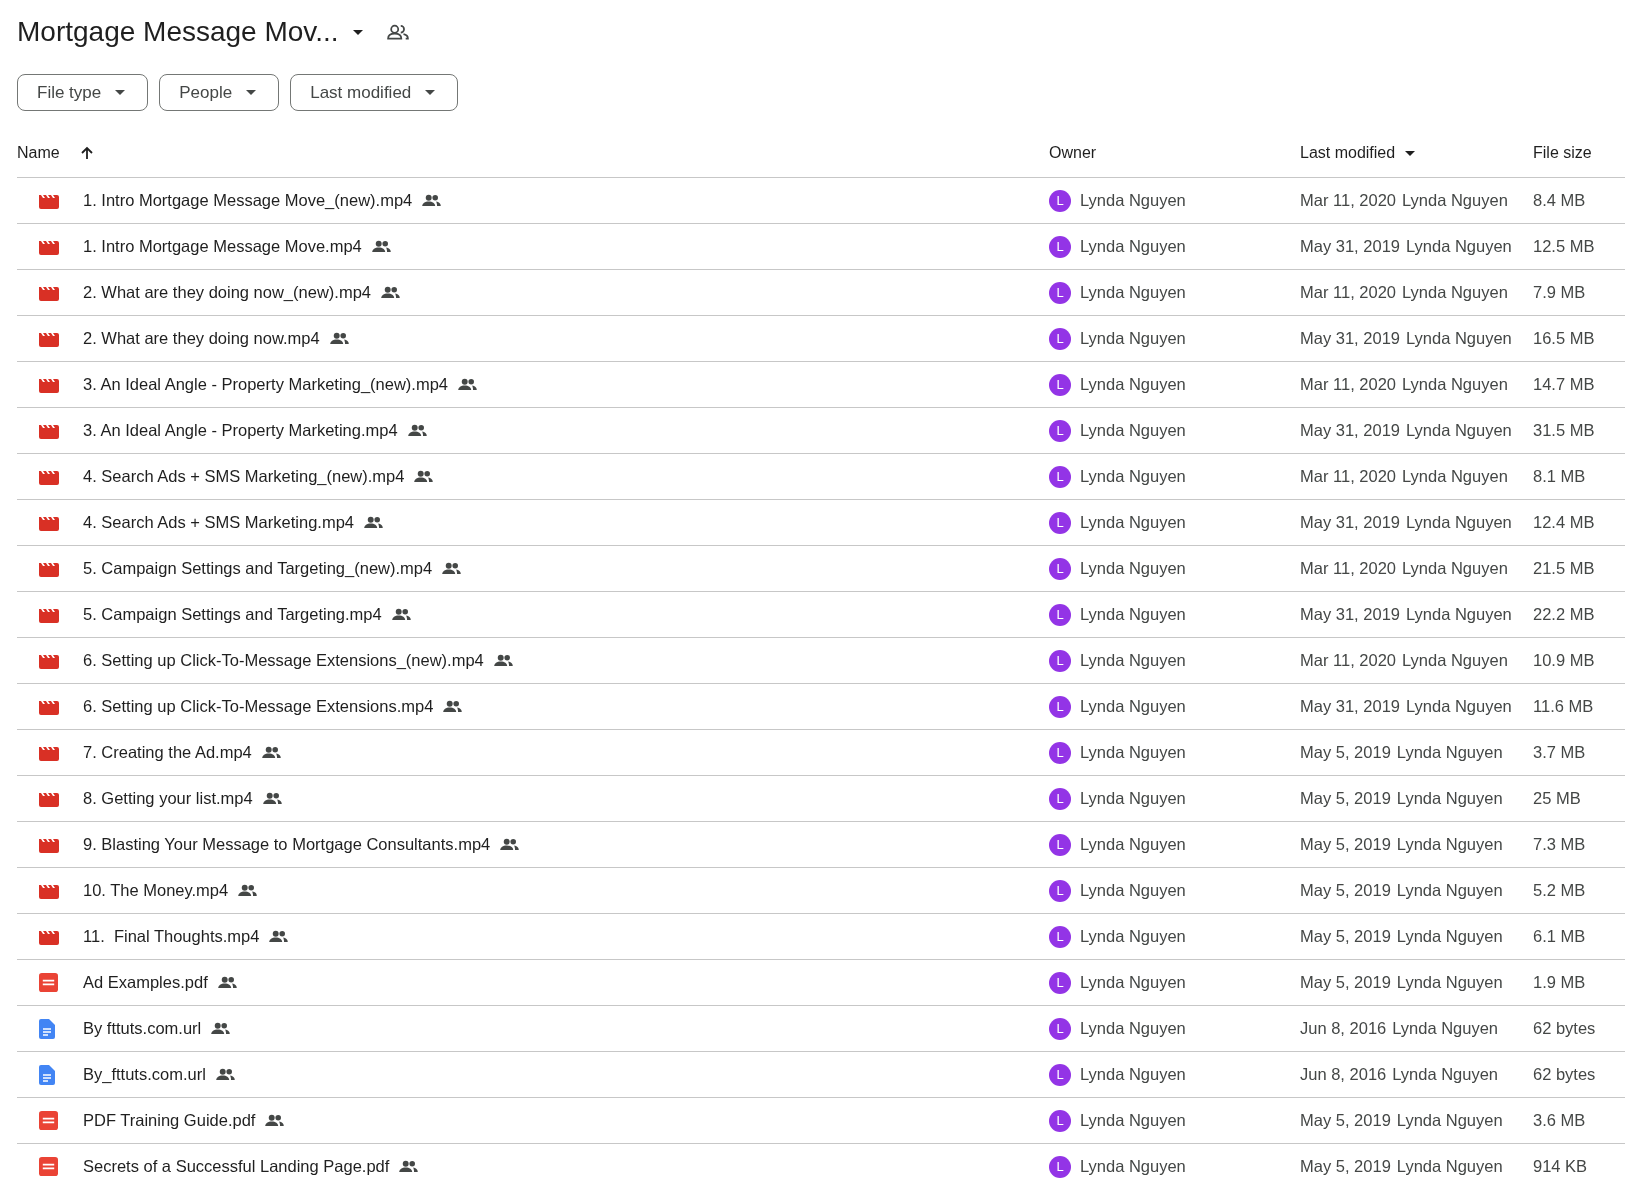 This screenshot has height=1188, width=1625. What do you see at coordinates (258, 706) in the screenshot?
I see `file-name: 6. Setting up Click-To-Message Extensions.mp4` at bounding box center [258, 706].